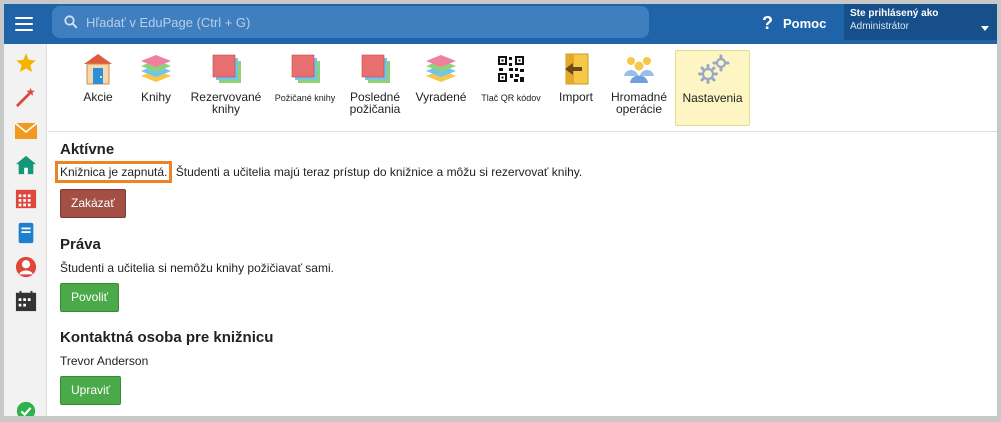 This screenshot has height=422, width=1001. What do you see at coordinates (156, 97) in the screenshot?
I see `toolbar-label: Knihy` at bounding box center [156, 97].